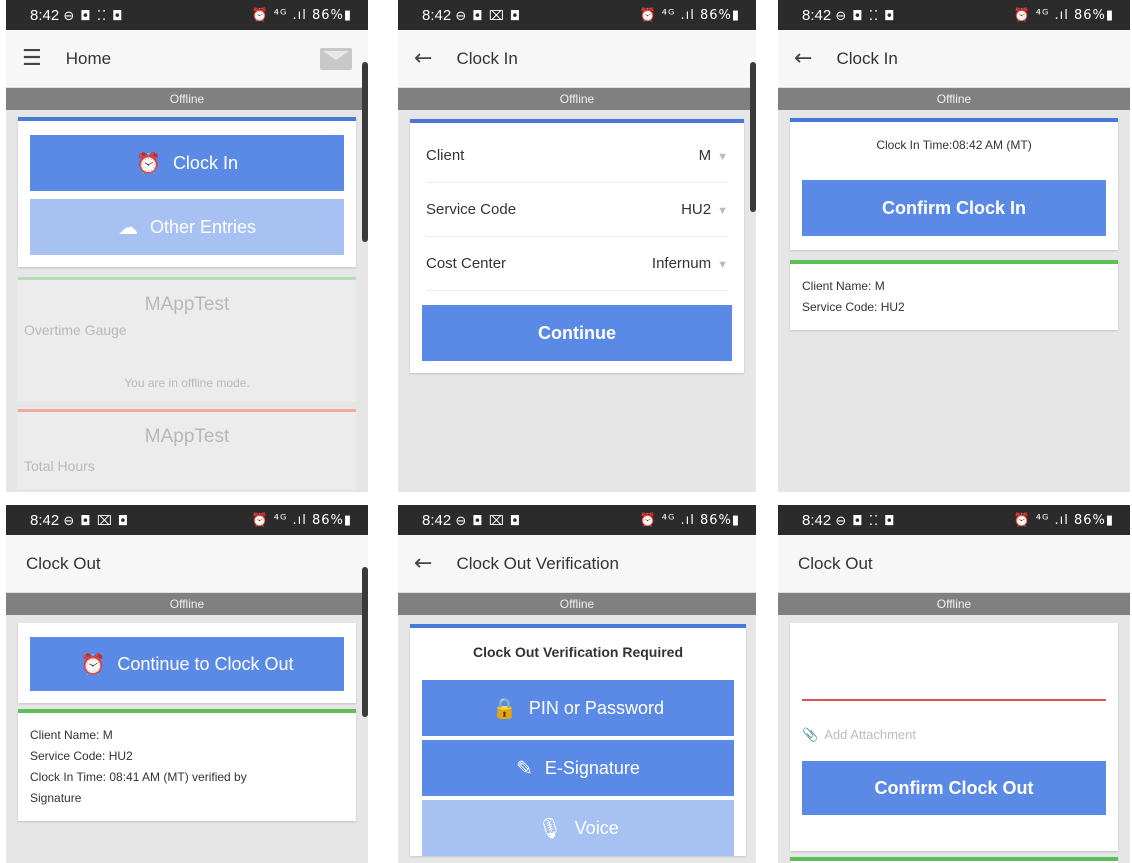 This screenshot has height=863, width=1132. I want to click on page-title: Clock Out Verification, so click(537, 563).